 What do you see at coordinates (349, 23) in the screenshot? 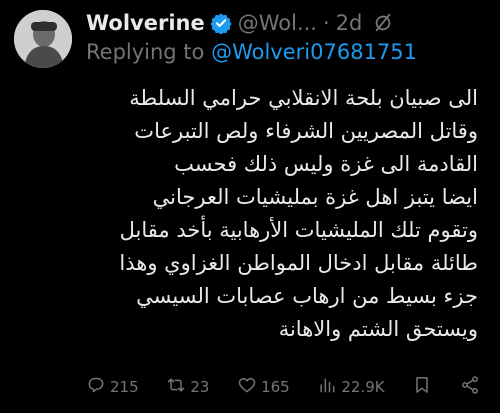
I see `timestamp: 2d` at bounding box center [349, 23].